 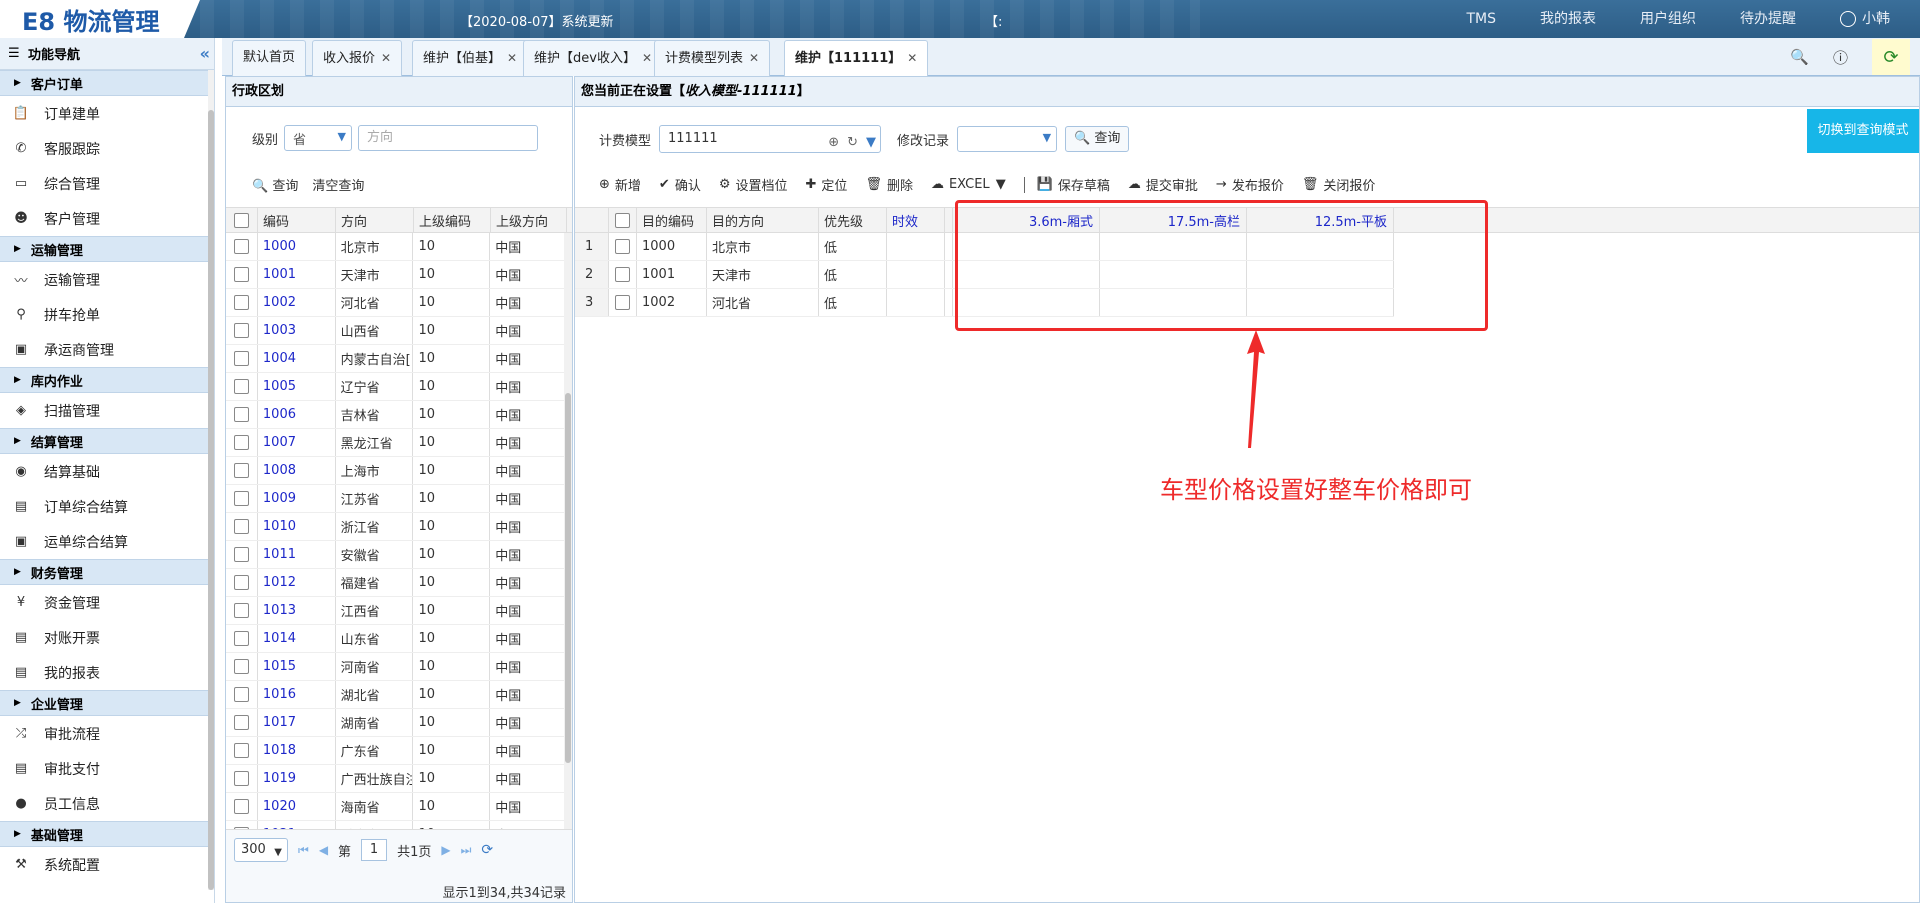 What do you see at coordinates (107, 471) in the screenshot?
I see `sidebar-item: ◉ 结算基础` at bounding box center [107, 471].